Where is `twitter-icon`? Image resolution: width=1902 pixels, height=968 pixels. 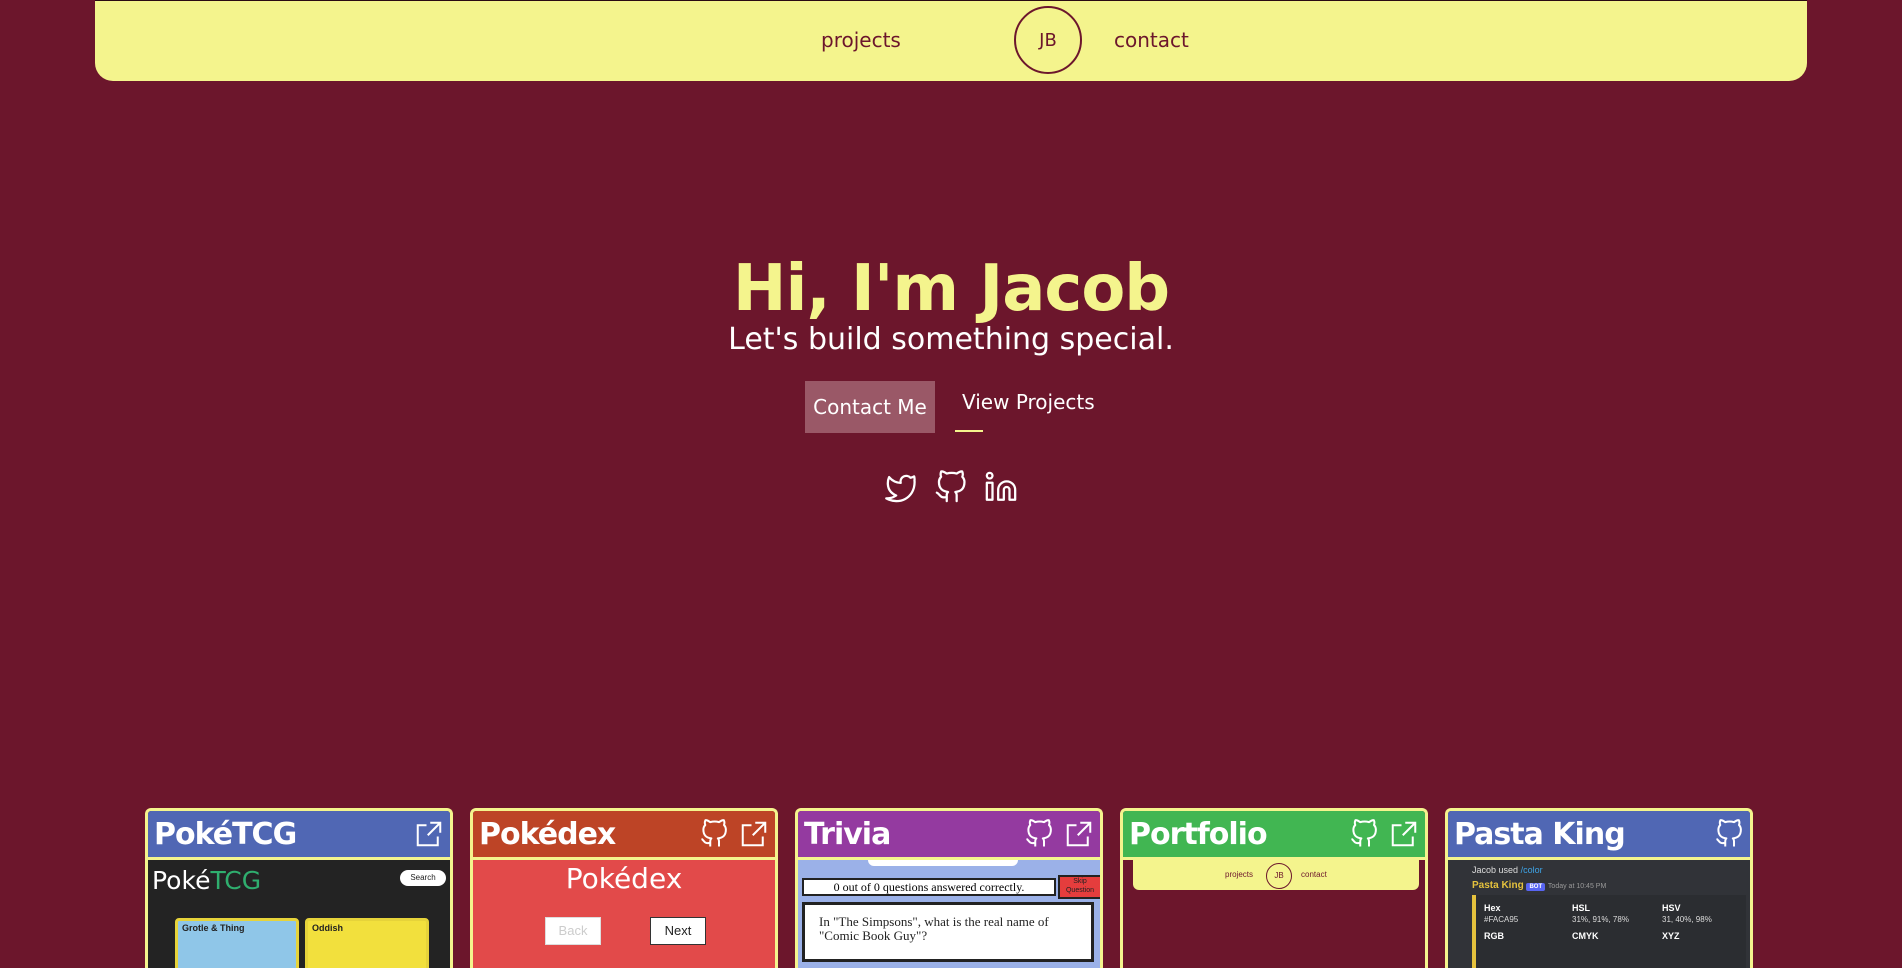
twitter-icon is located at coordinates (900, 487).